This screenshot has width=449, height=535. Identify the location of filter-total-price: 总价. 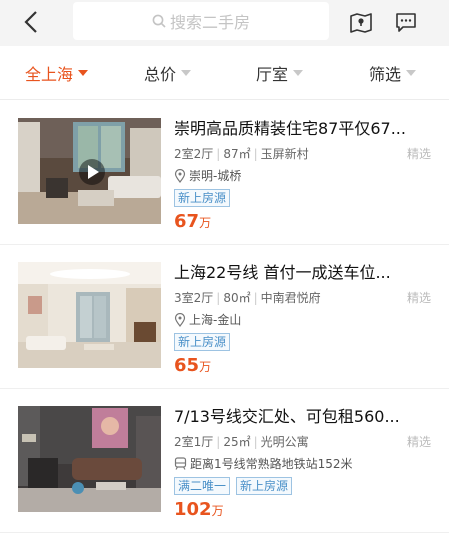
(168, 73).